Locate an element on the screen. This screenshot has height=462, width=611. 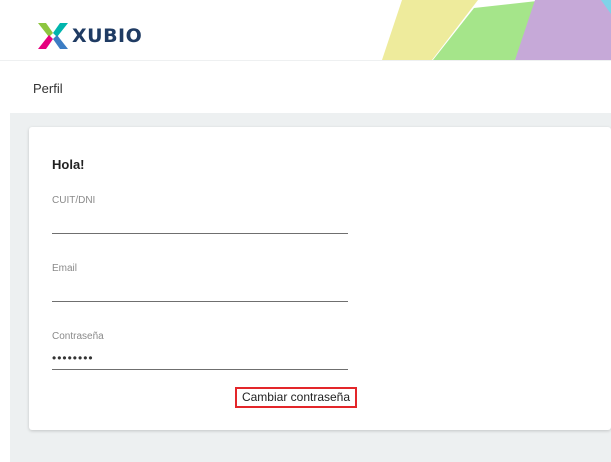
password-input is located at coordinates (200, 358).